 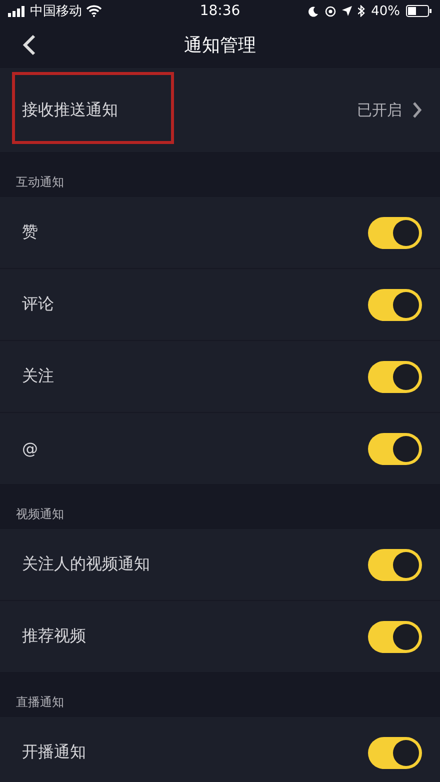 What do you see at coordinates (220, 11) in the screenshot?
I see `status-time: 18:36` at bounding box center [220, 11].